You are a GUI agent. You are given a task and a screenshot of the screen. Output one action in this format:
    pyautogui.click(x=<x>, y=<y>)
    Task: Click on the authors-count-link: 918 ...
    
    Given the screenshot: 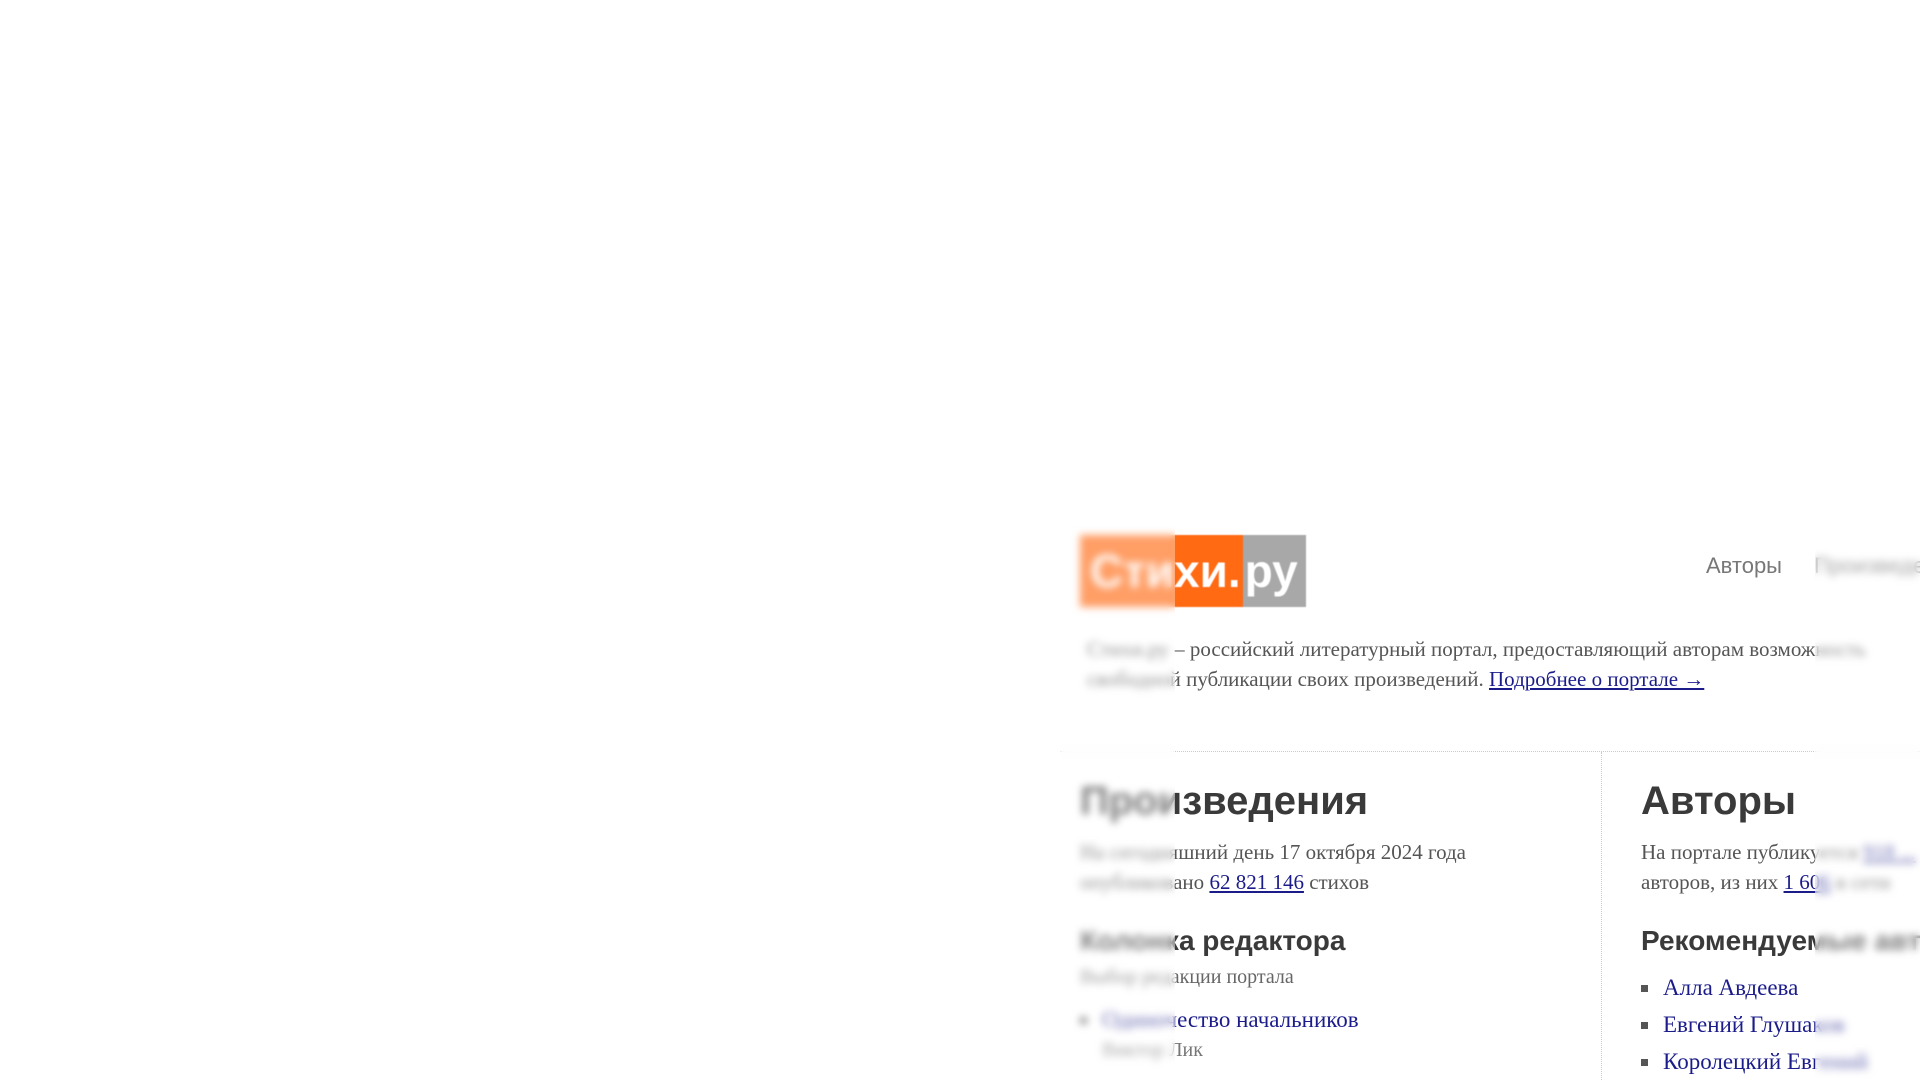 What is the action you would take?
    pyautogui.click(x=1889, y=852)
    